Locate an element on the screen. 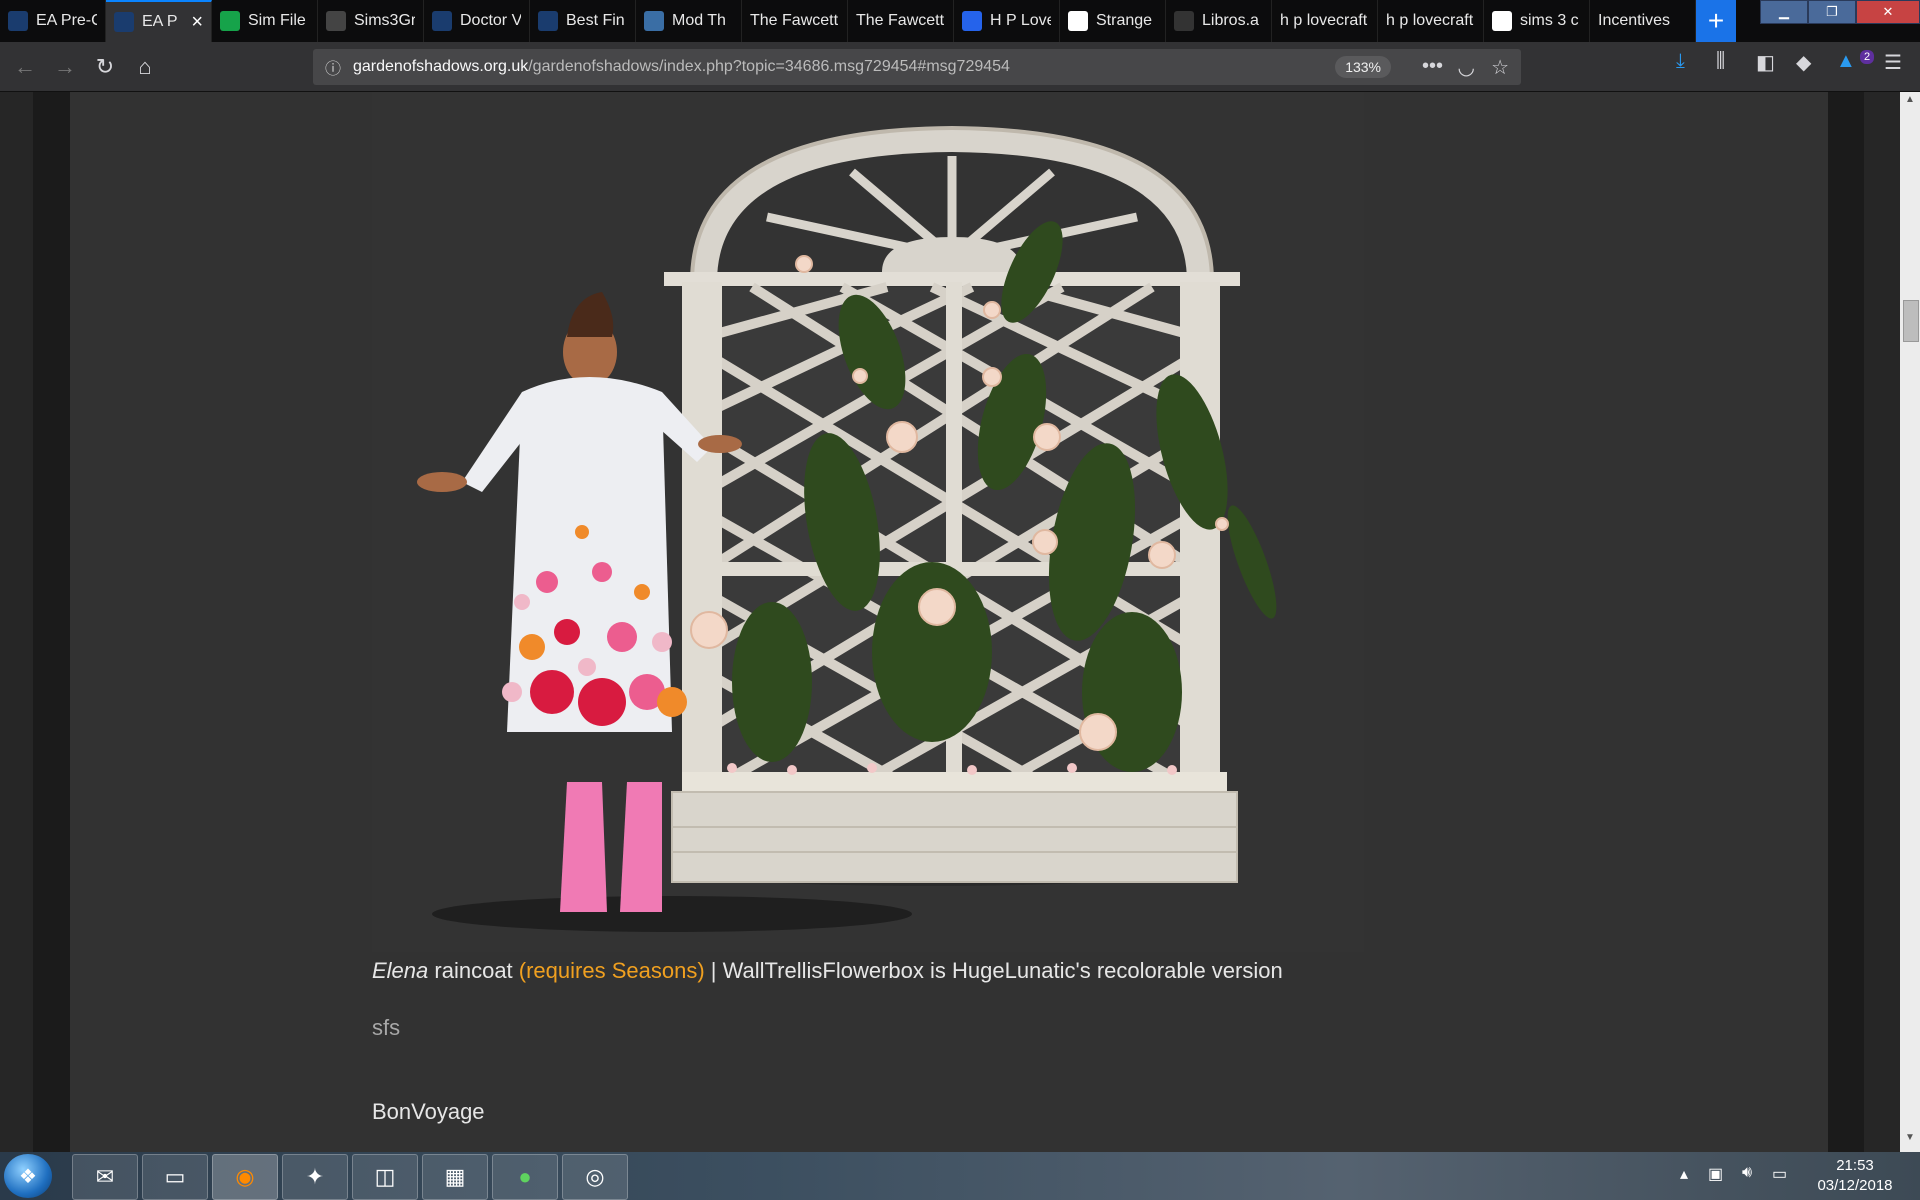 The height and width of the screenshot is (1200, 1920). browser-tab: Incentives is located at coordinates (1643, 21).